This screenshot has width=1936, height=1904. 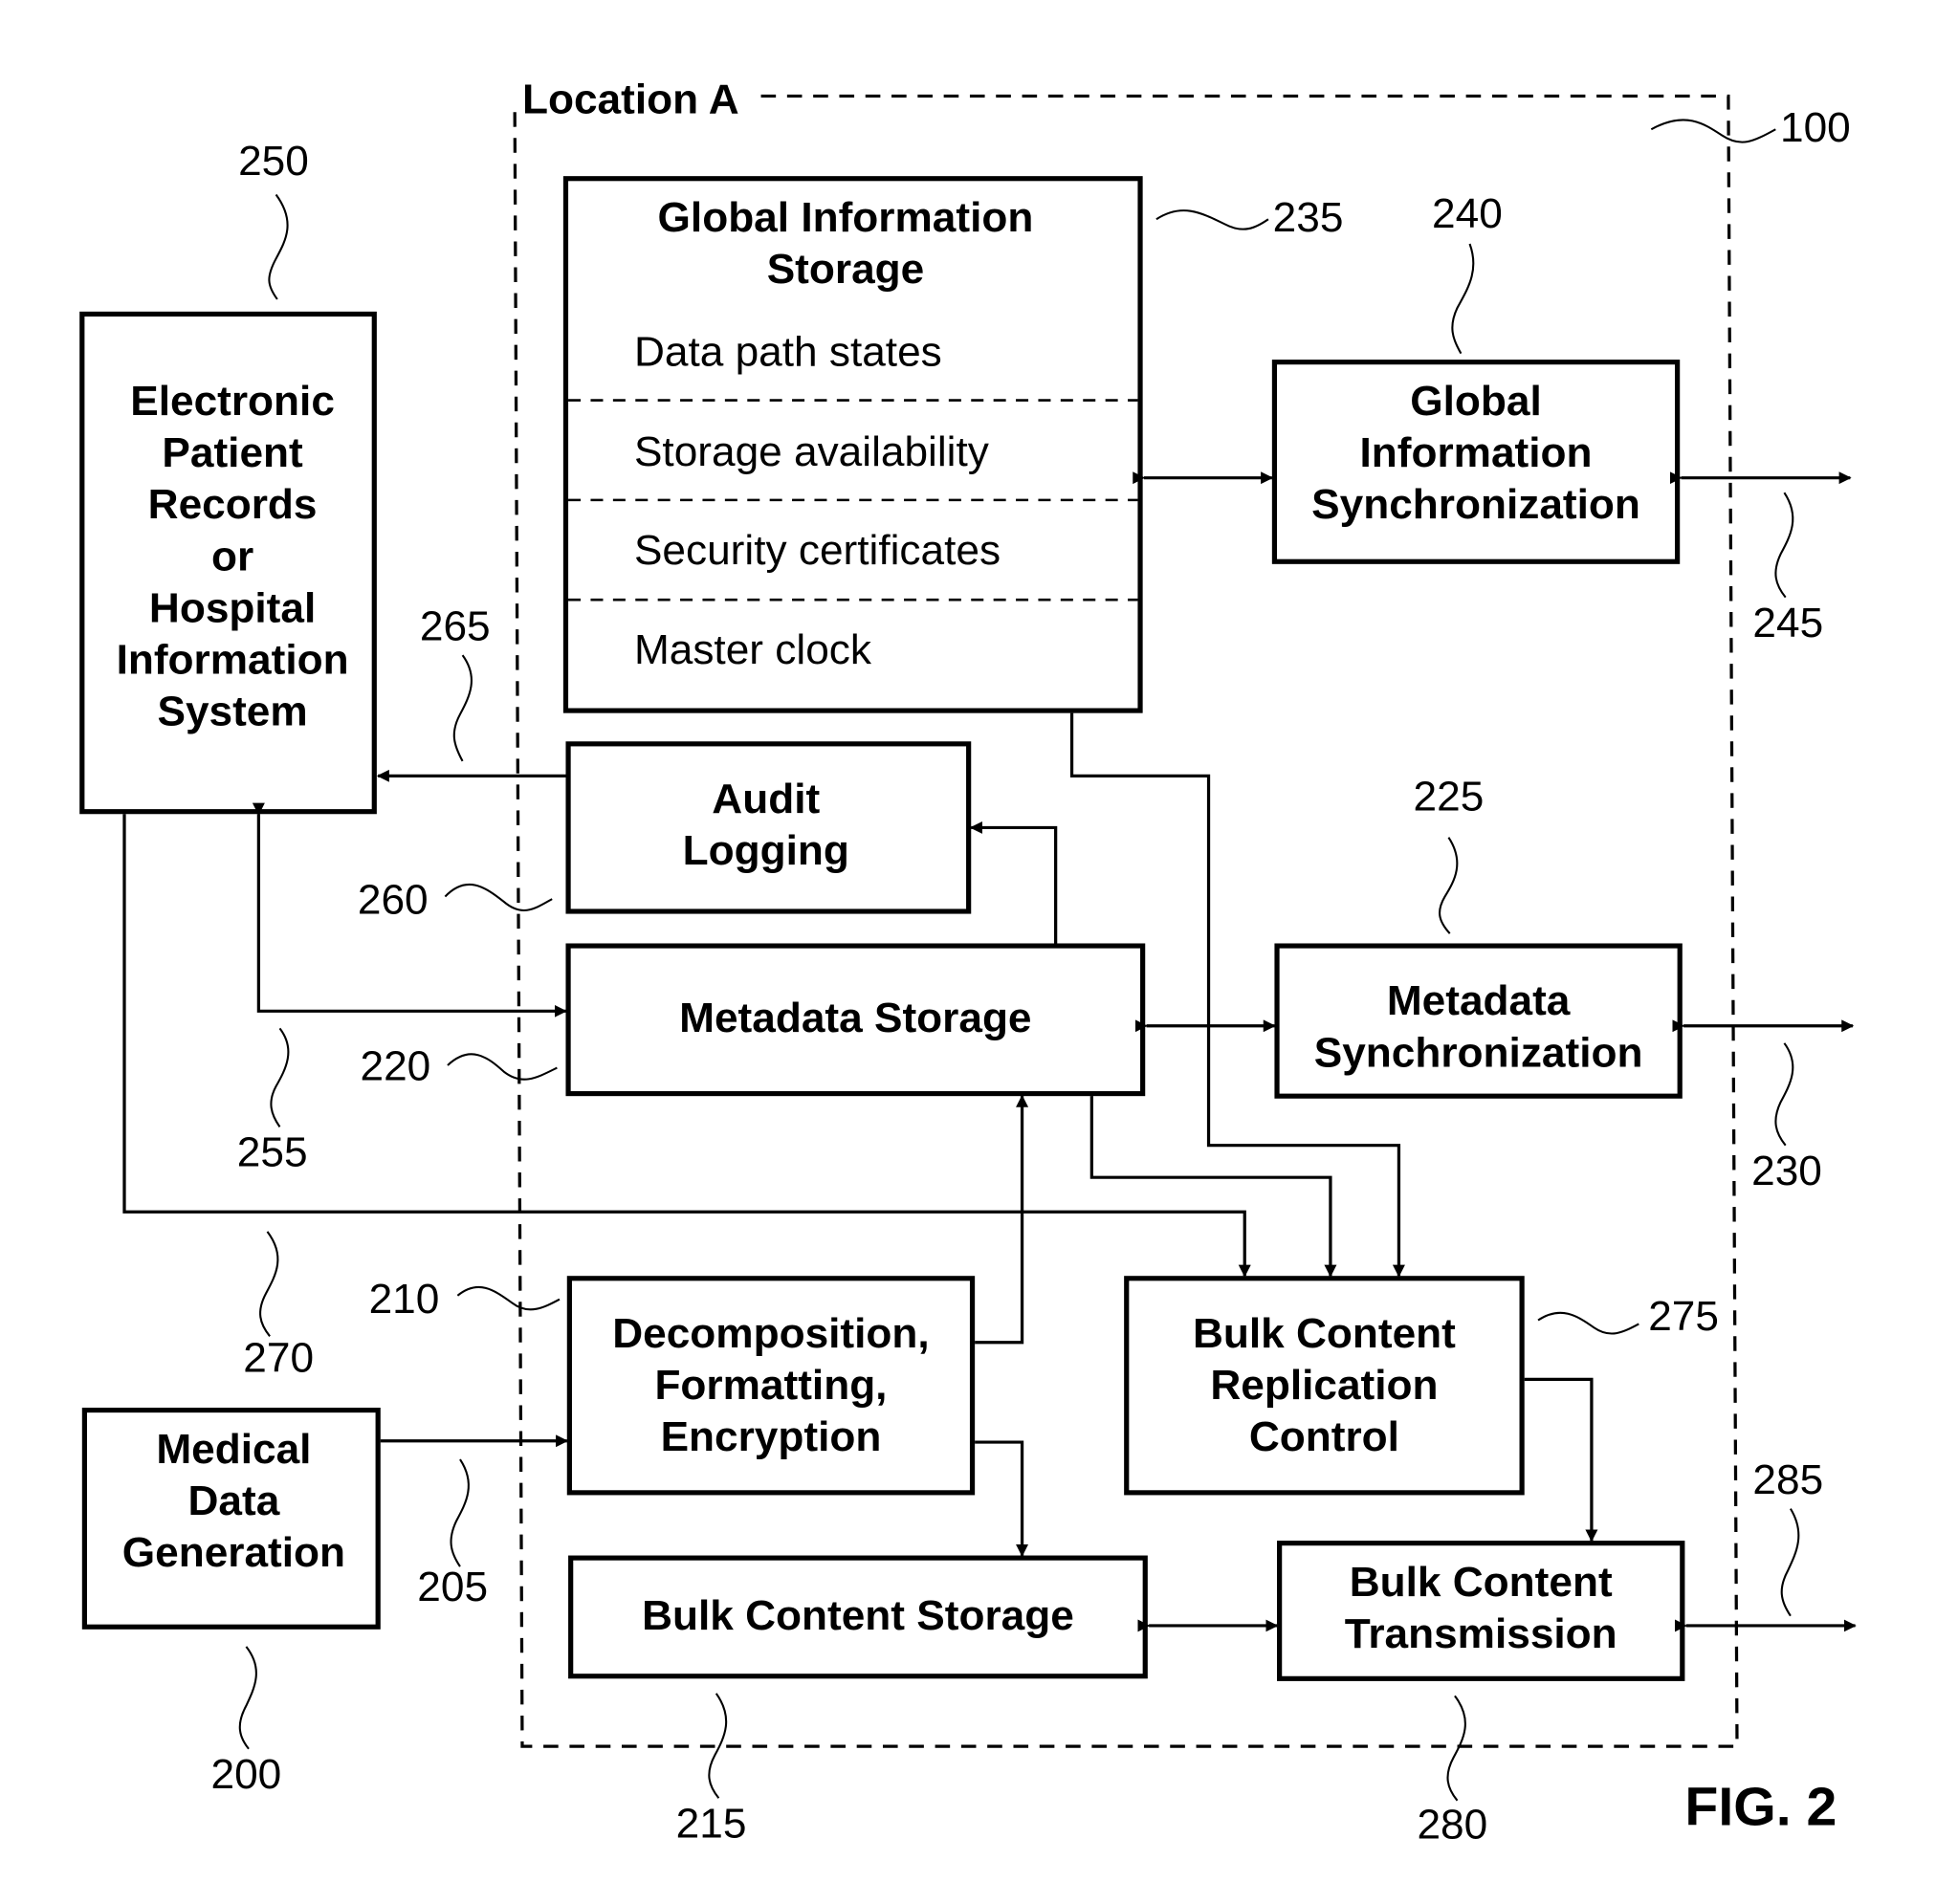 I want to click on global-sync-title-3: Synchronization, so click(x=1475, y=505).